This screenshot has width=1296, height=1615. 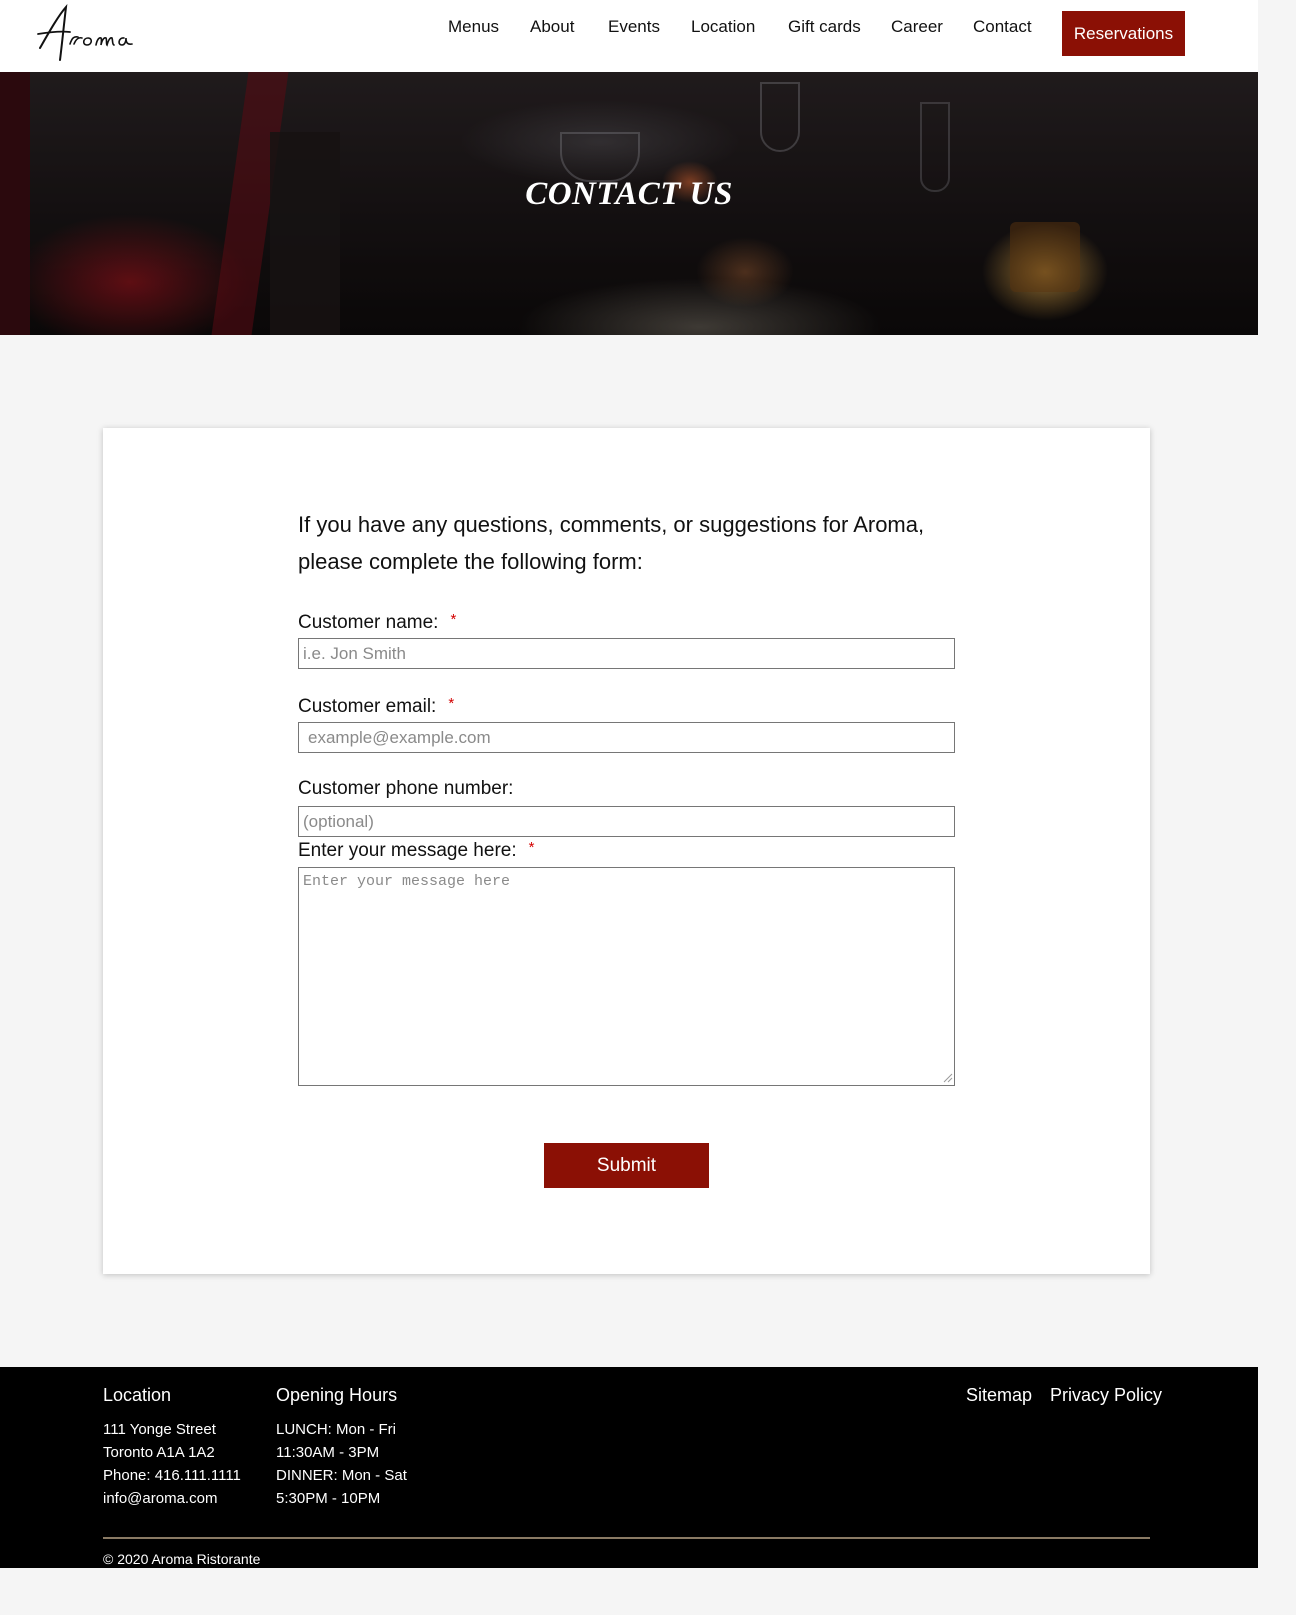 I want to click on resize-grip-icon, so click(x=947, y=1077).